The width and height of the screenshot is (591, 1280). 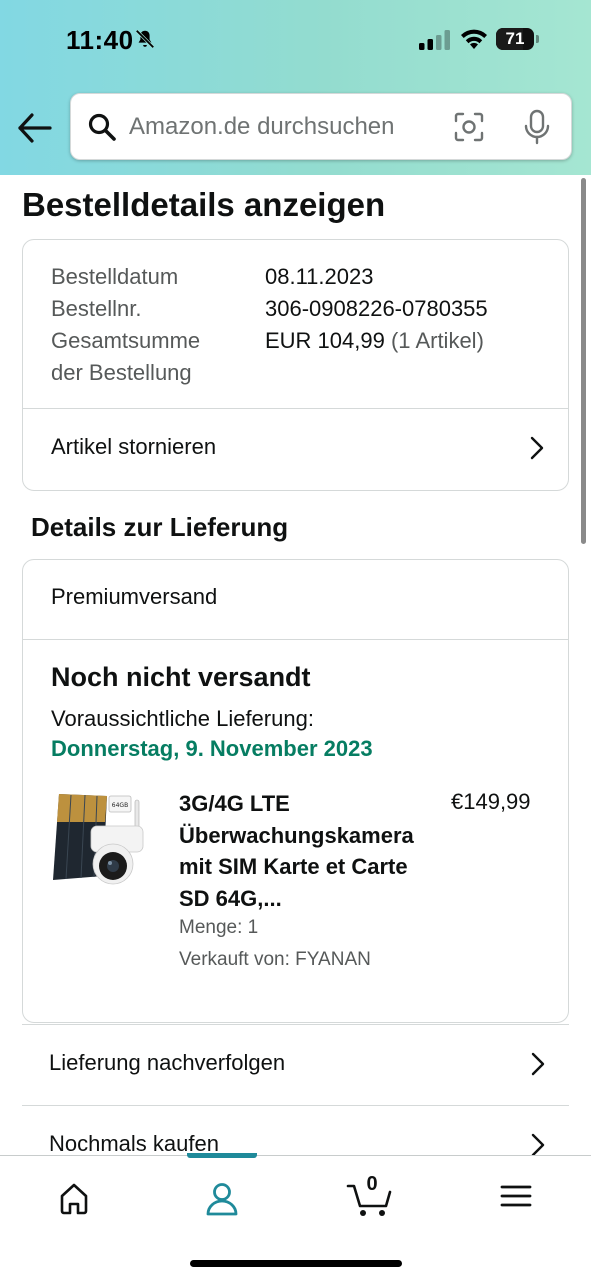 I want to click on home-icon, so click(x=74, y=1198).